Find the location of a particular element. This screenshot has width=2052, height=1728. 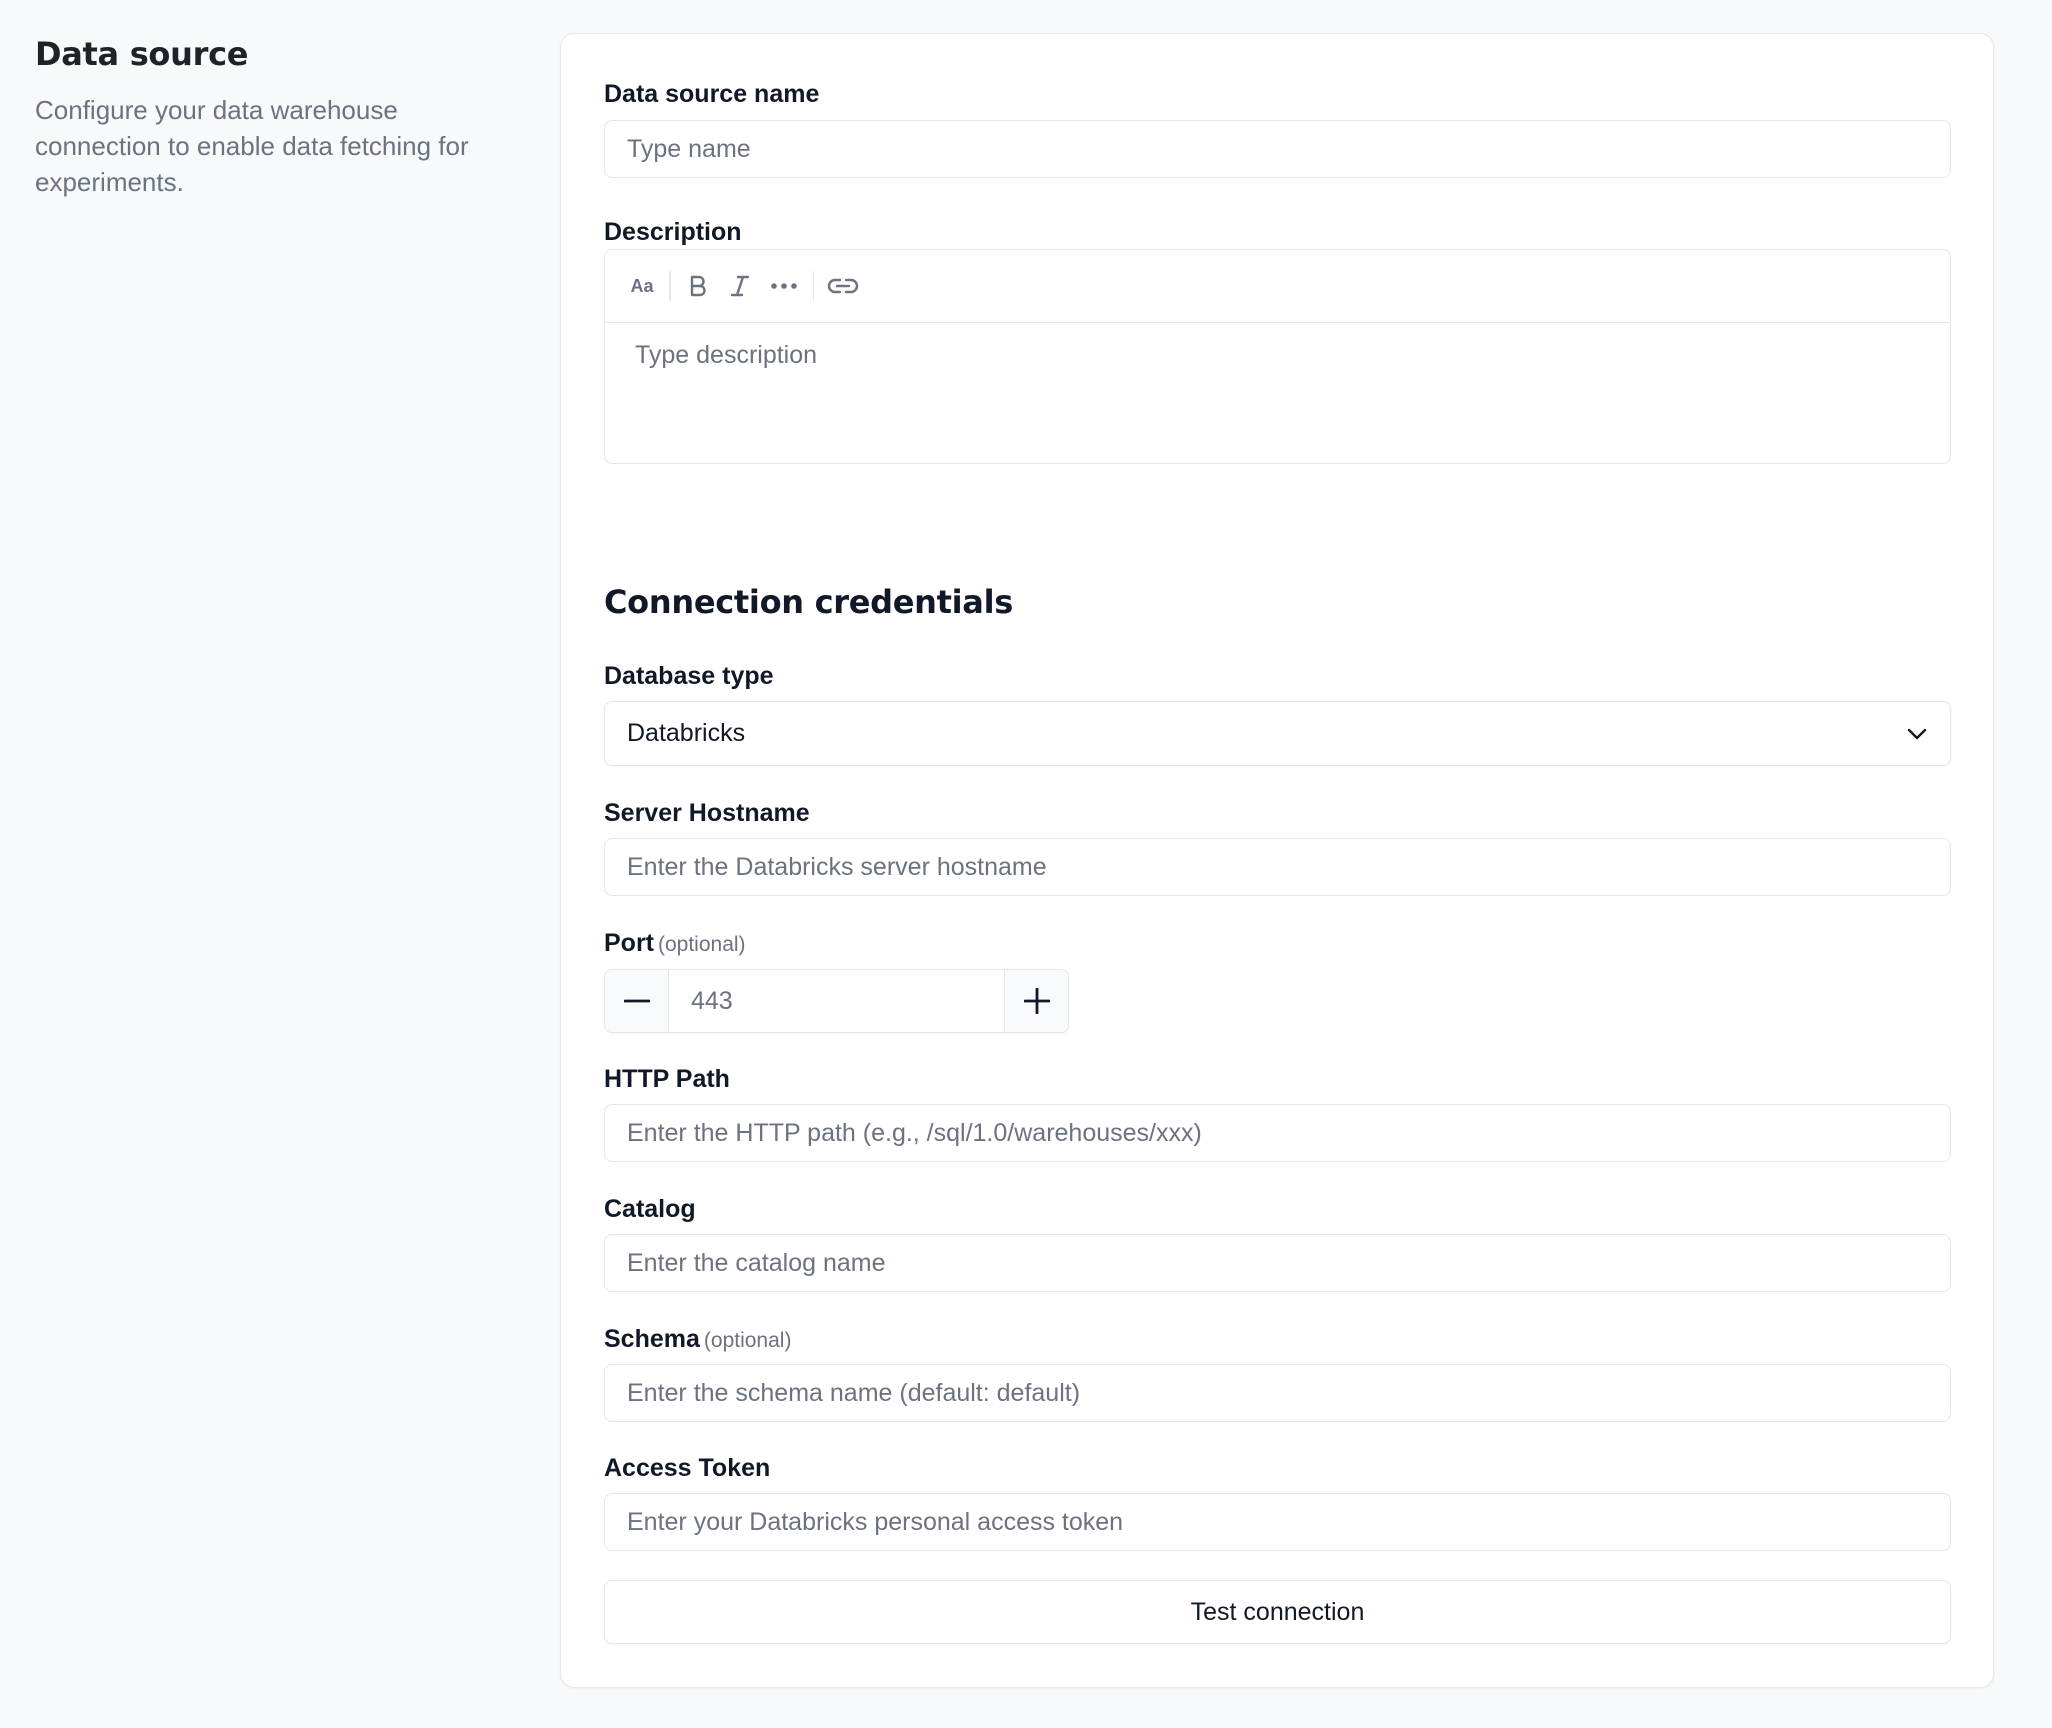

database-type-label: Database type is located at coordinates (689, 676).